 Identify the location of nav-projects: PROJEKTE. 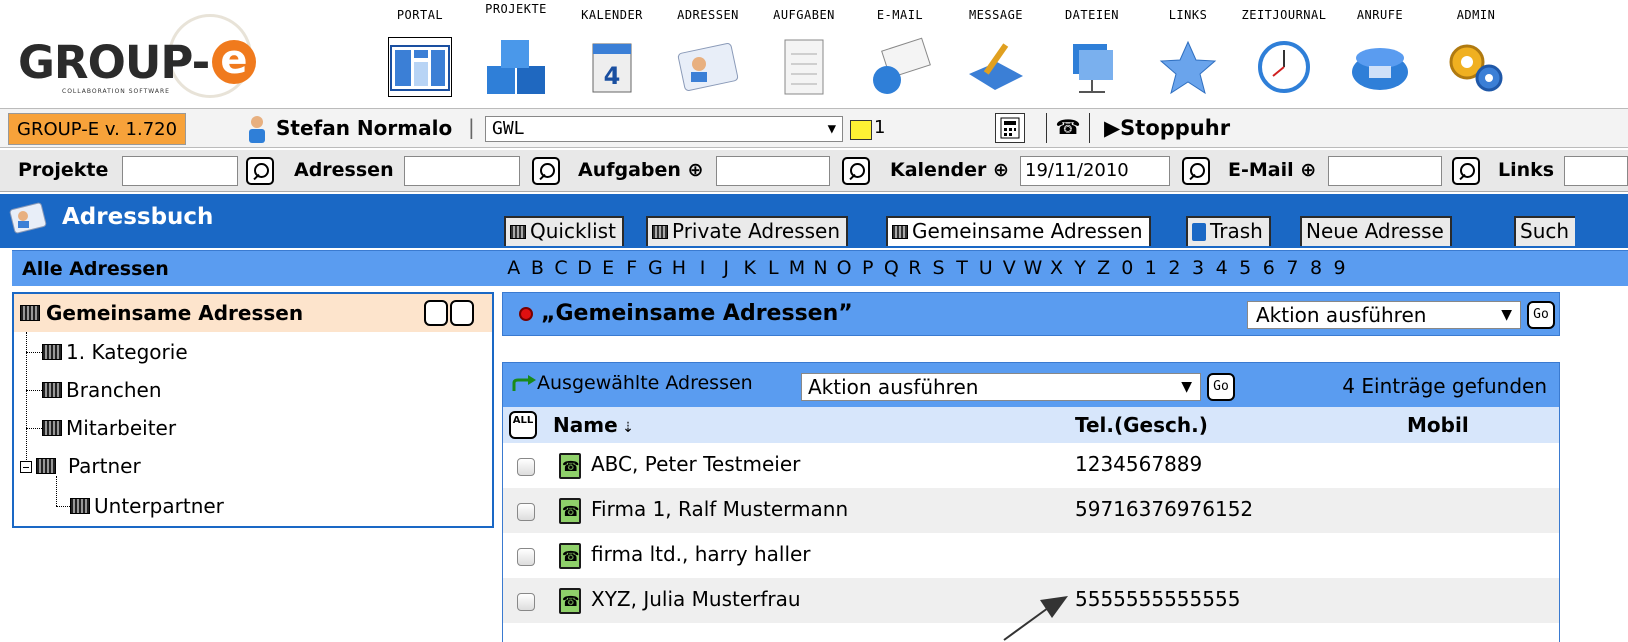
(516, 53).